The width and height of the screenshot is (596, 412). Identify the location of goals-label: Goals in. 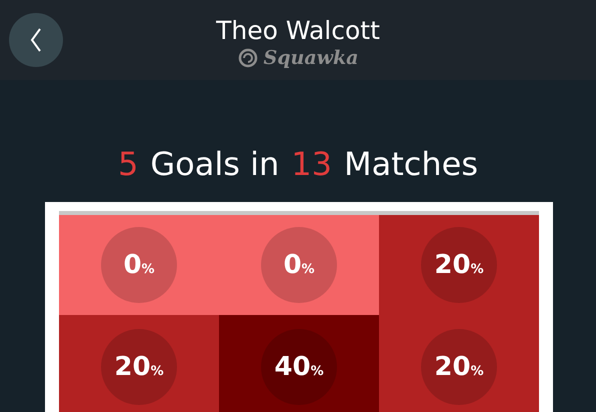
(215, 164).